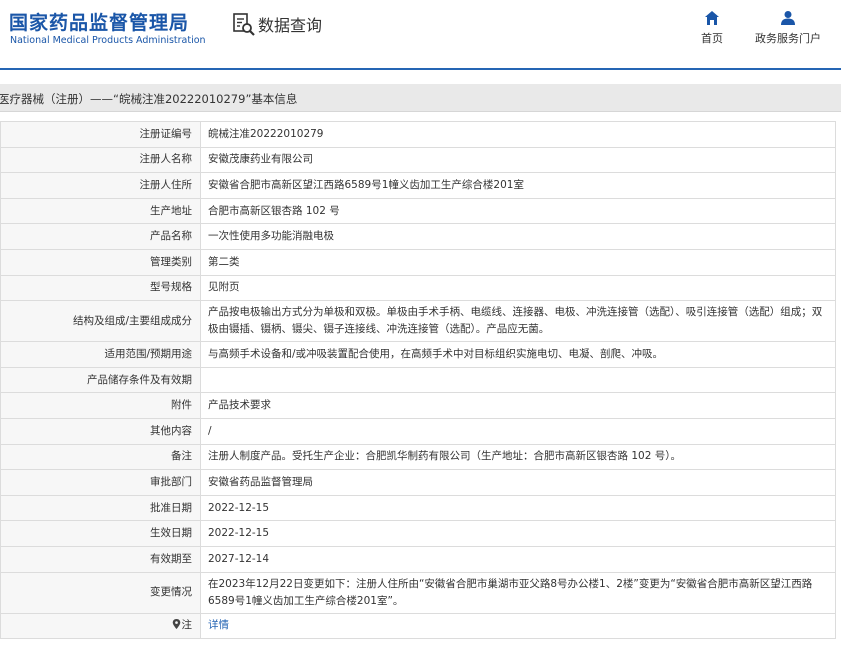 The width and height of the screenshot is (841, 656). Describe the element at coordinates (518, 380) in the screenshot. I see `field-value` at that location.